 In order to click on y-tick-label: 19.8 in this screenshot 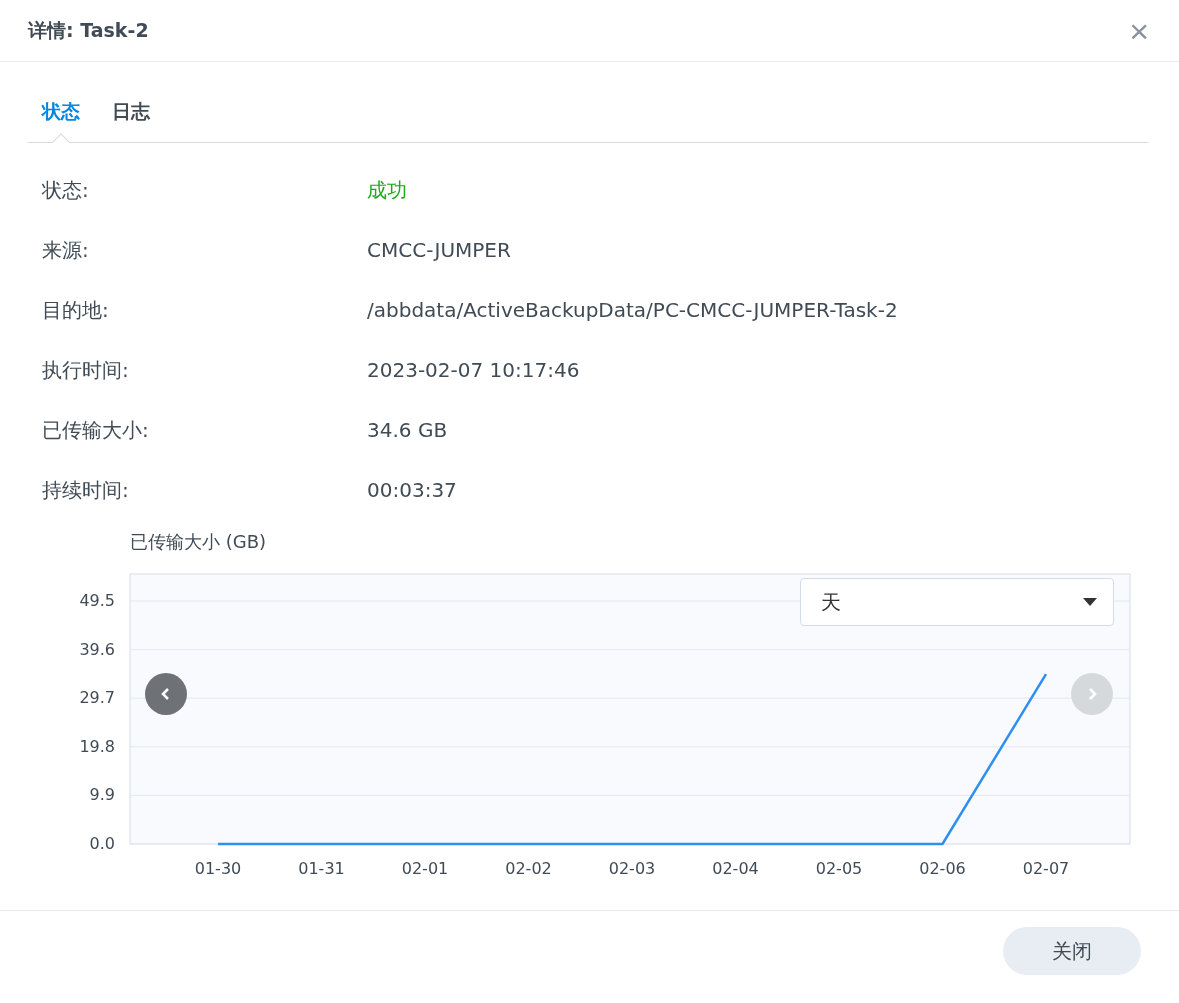, I will do `click(97, 746)`.